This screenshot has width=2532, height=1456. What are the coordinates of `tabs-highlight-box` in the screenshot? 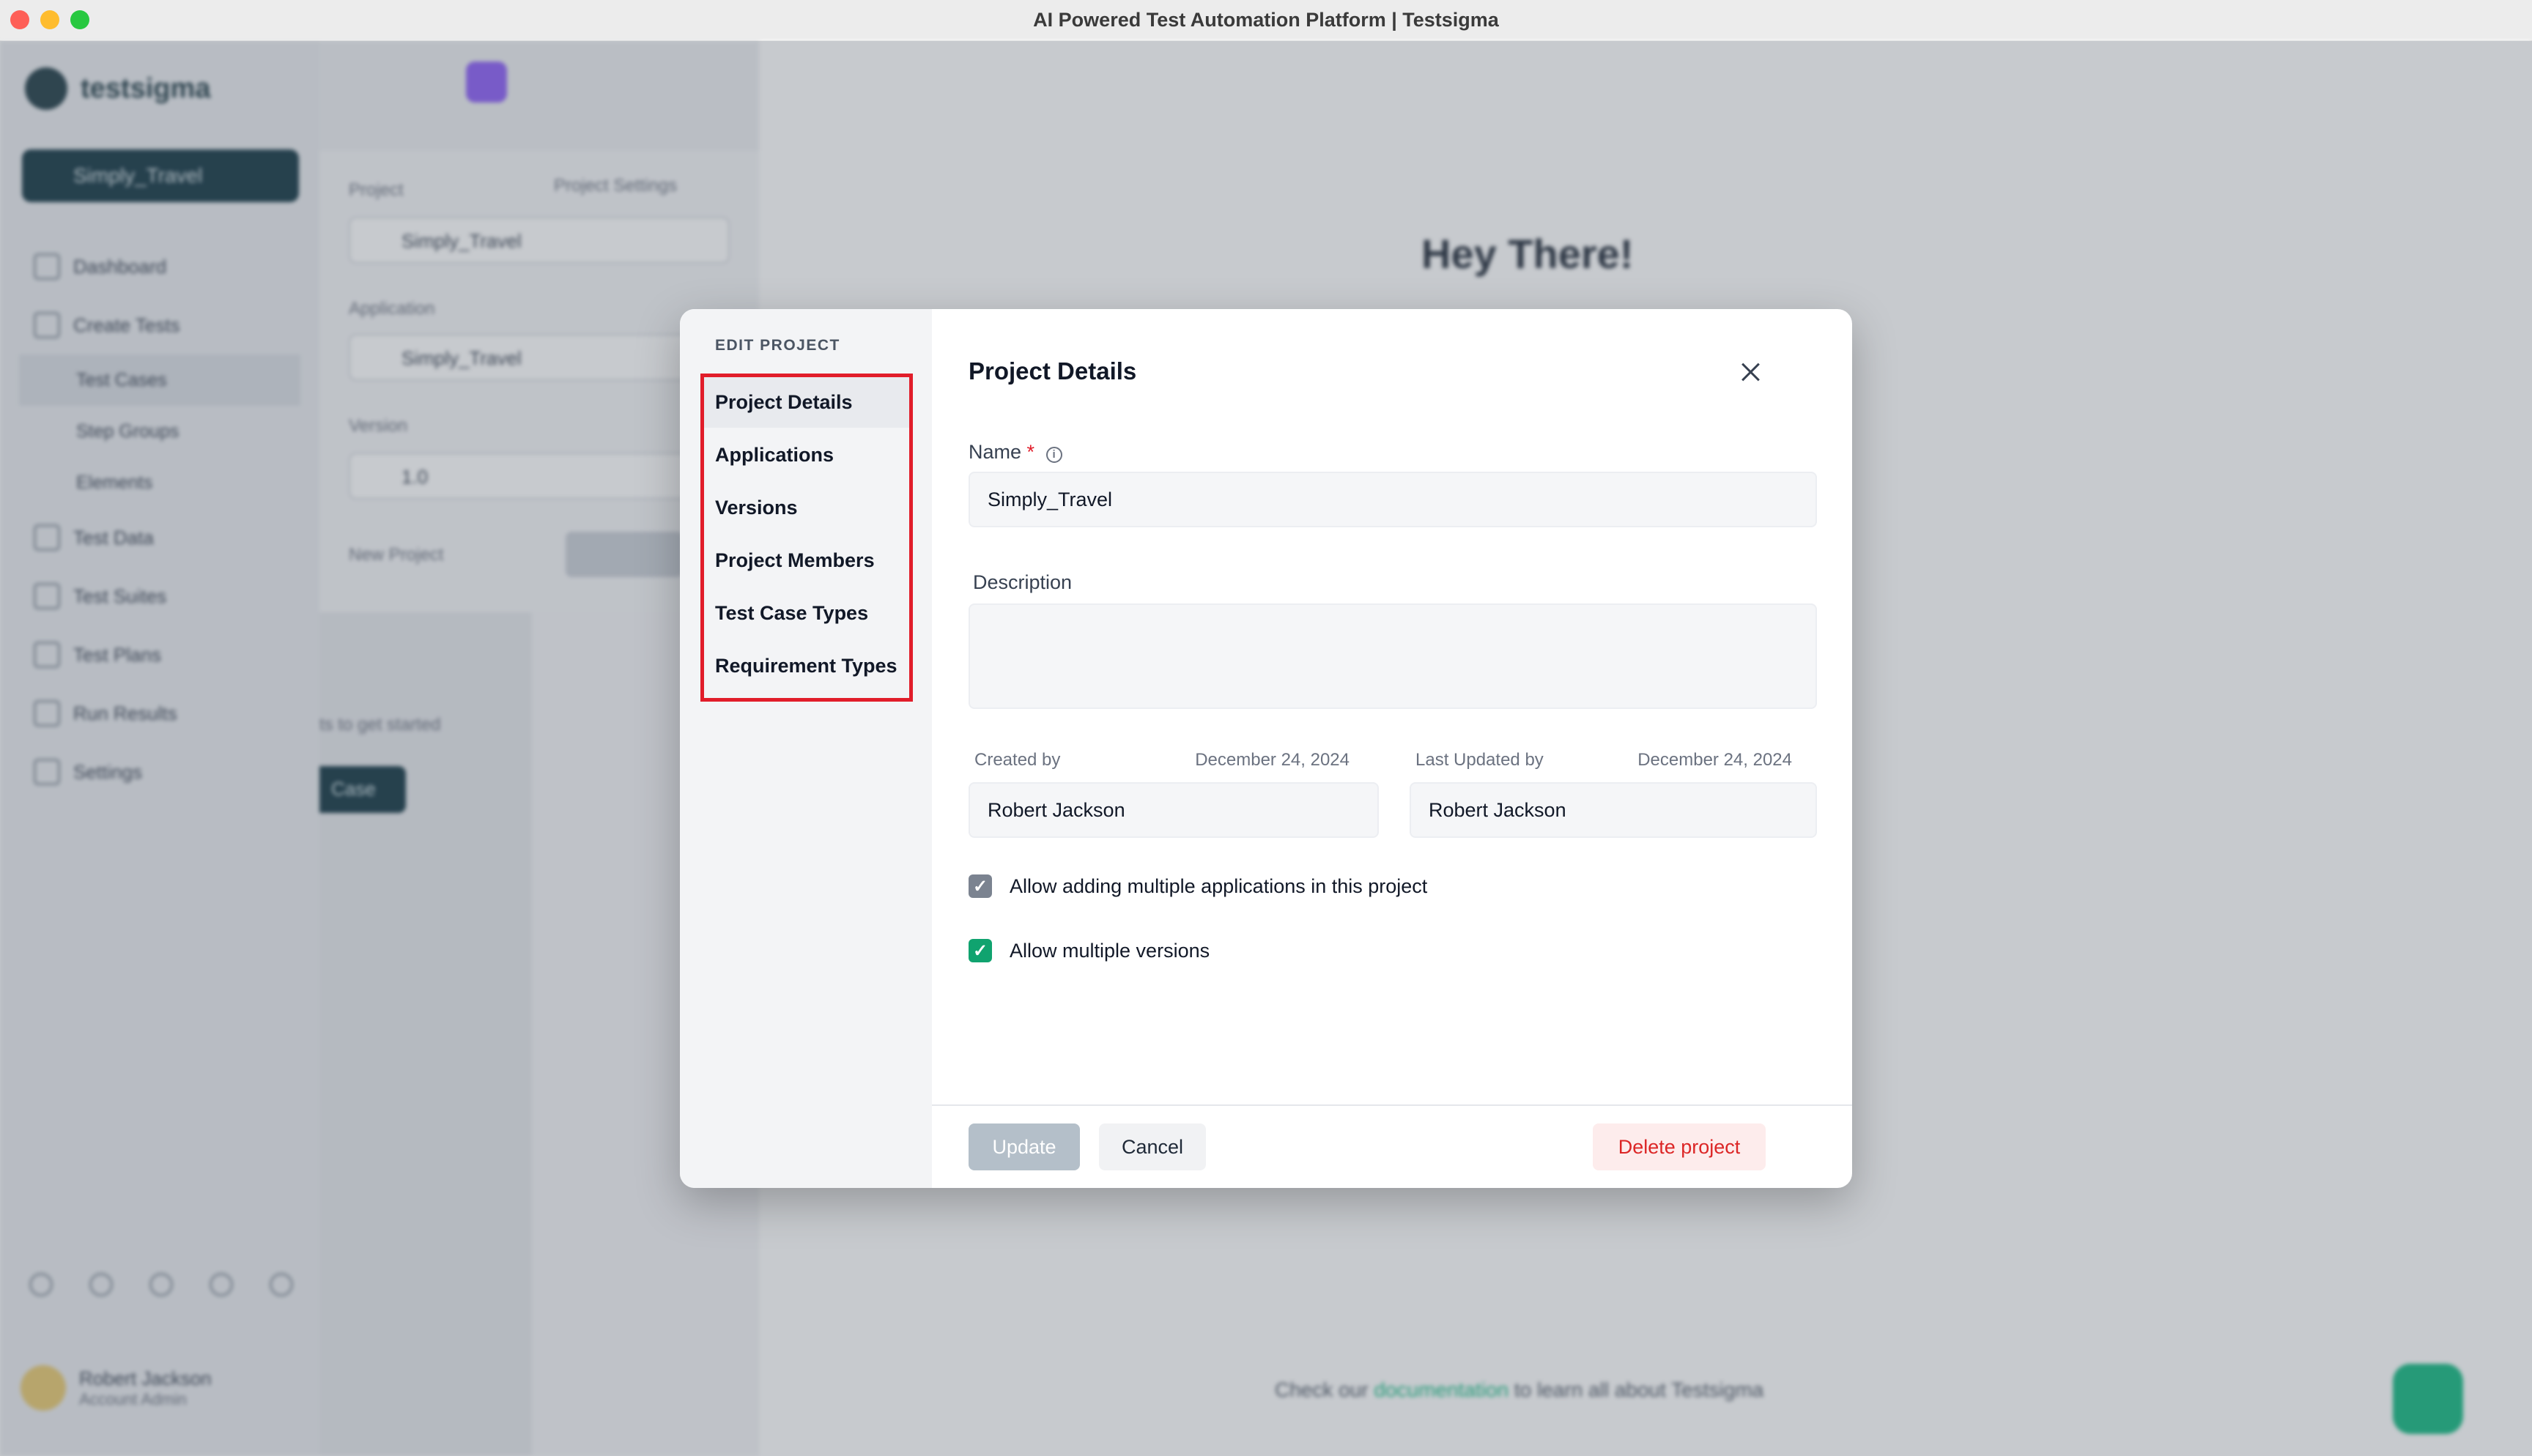 It's located at (807, 538).